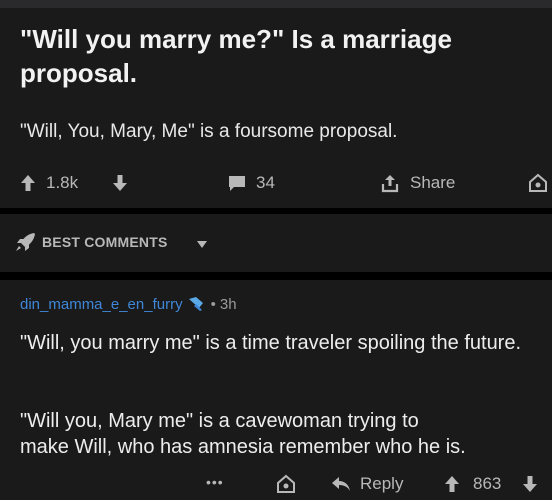 The height and width of the screenshot is (500, 552). Describe the element at coordinates (487, 483) in the screenshot. I see `comment-score: 863` at that location.